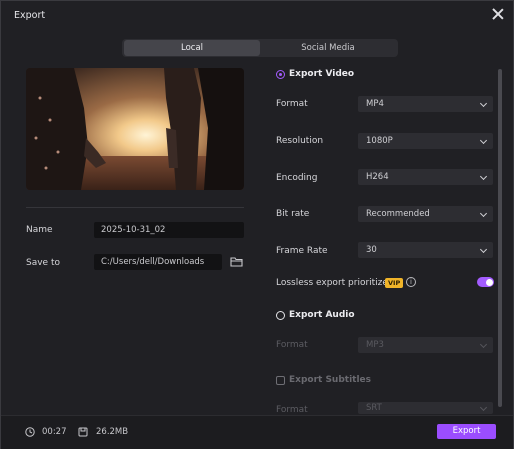 The width and height of the screenshot is (514, 449). Describe the element at coordinates (292, 410) in the screenshot. I see `subtitles-format-label: Format` at that location.